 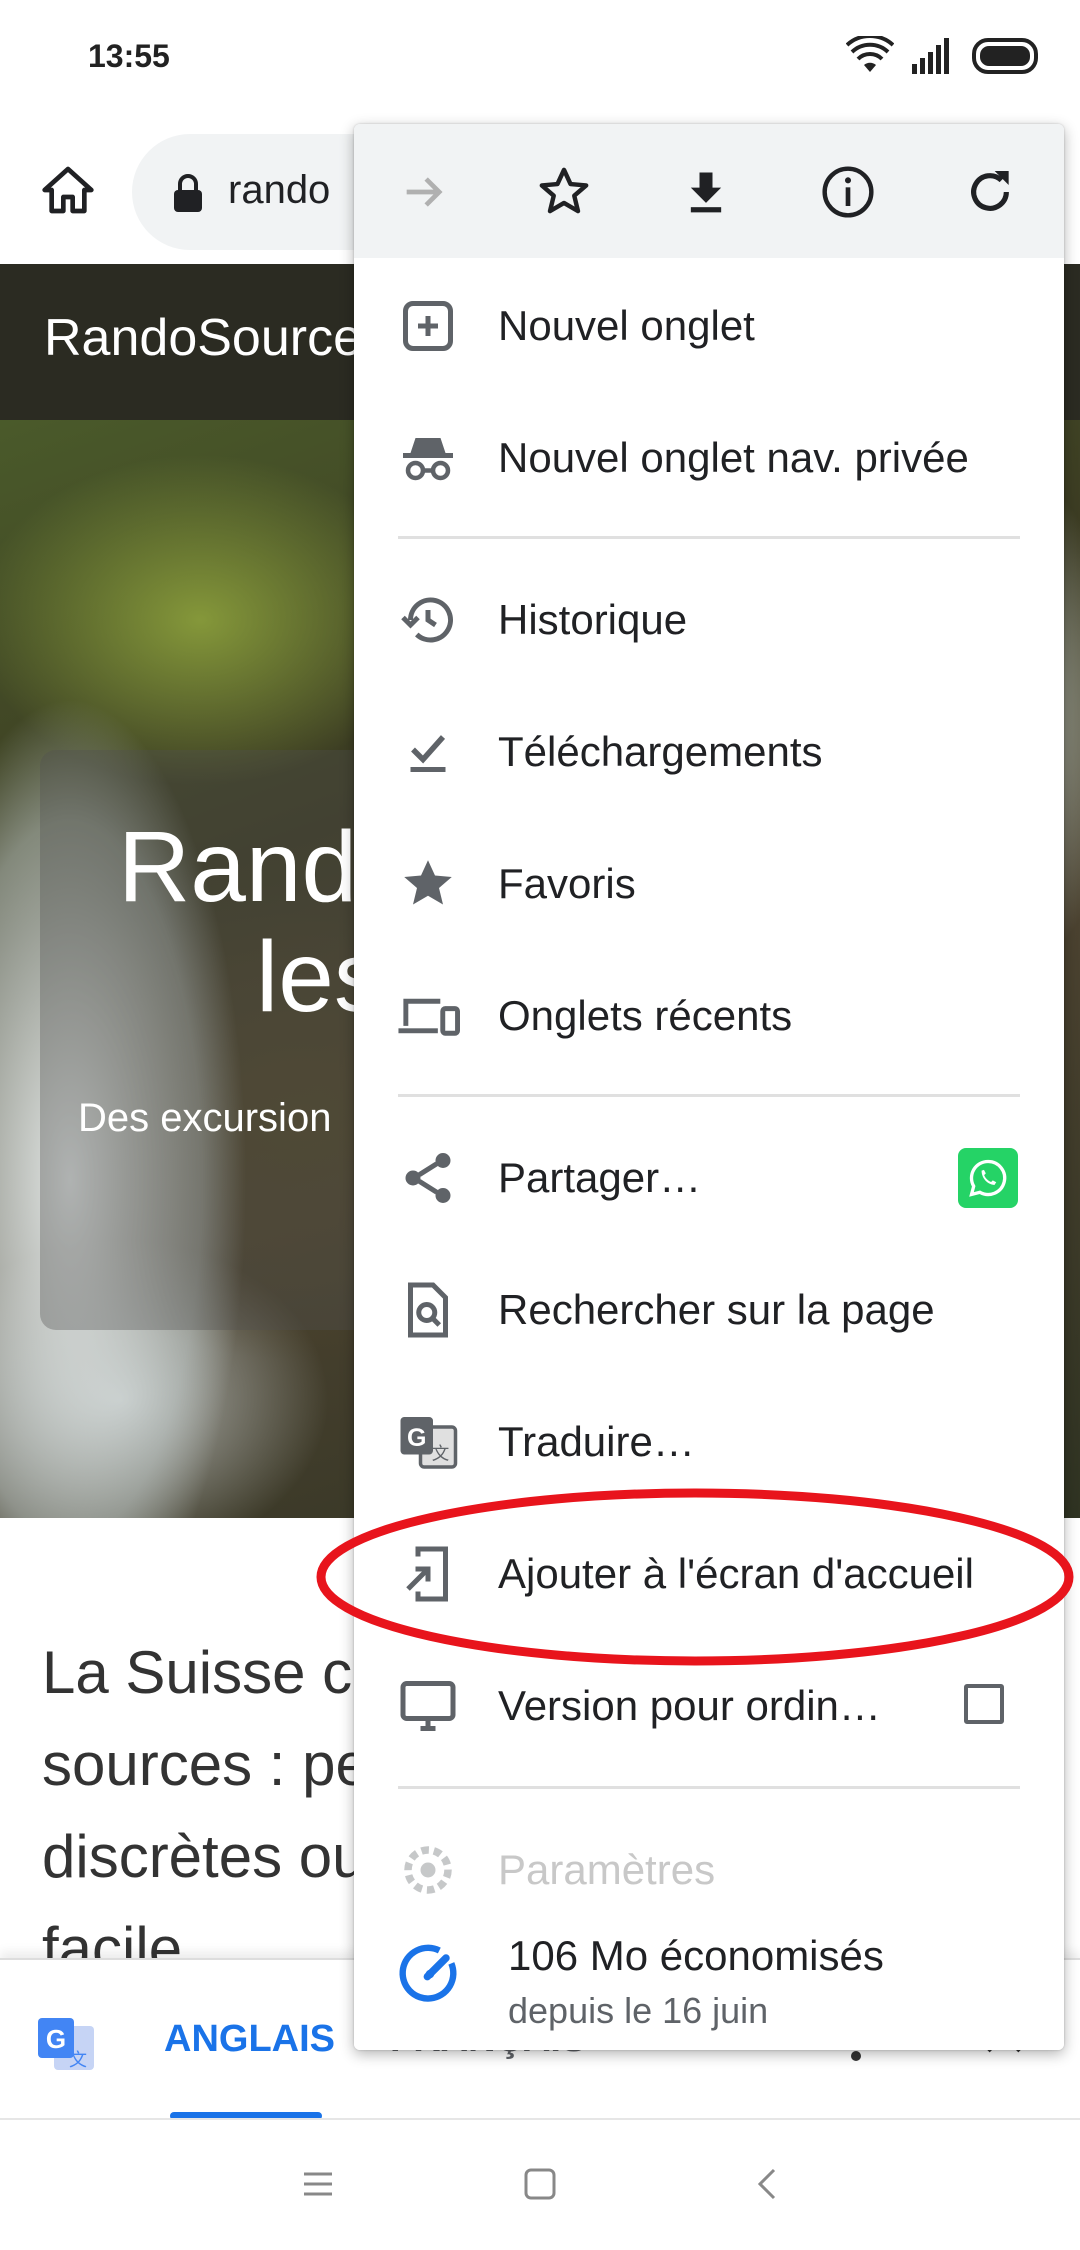 I want to click on data-saver-subtitle: depuis le 16 juin, so click(x=638, y=2010).